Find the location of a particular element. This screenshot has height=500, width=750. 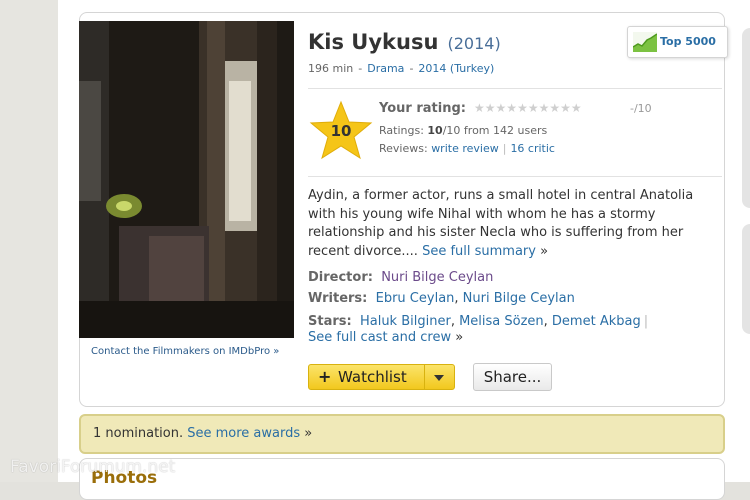

chart-up-icon is located at coordinates (645, 42).